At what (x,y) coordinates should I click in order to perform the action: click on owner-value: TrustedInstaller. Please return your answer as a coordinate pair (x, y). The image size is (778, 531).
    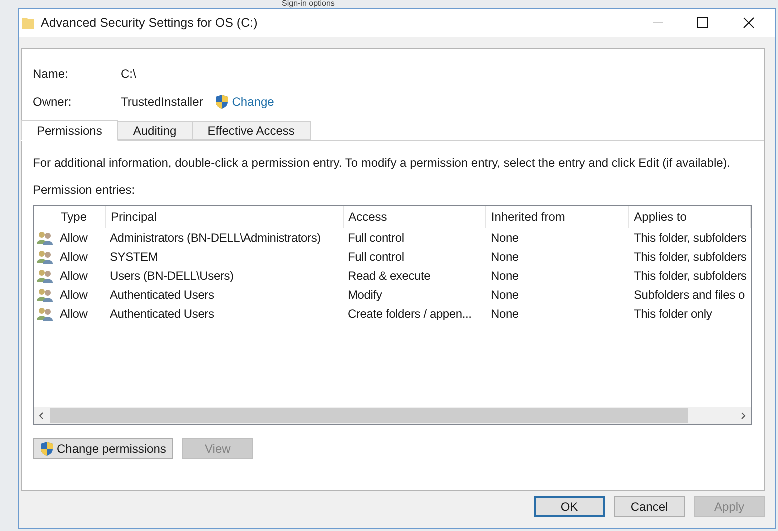
    Looking at the image, I should click on (162, 102).